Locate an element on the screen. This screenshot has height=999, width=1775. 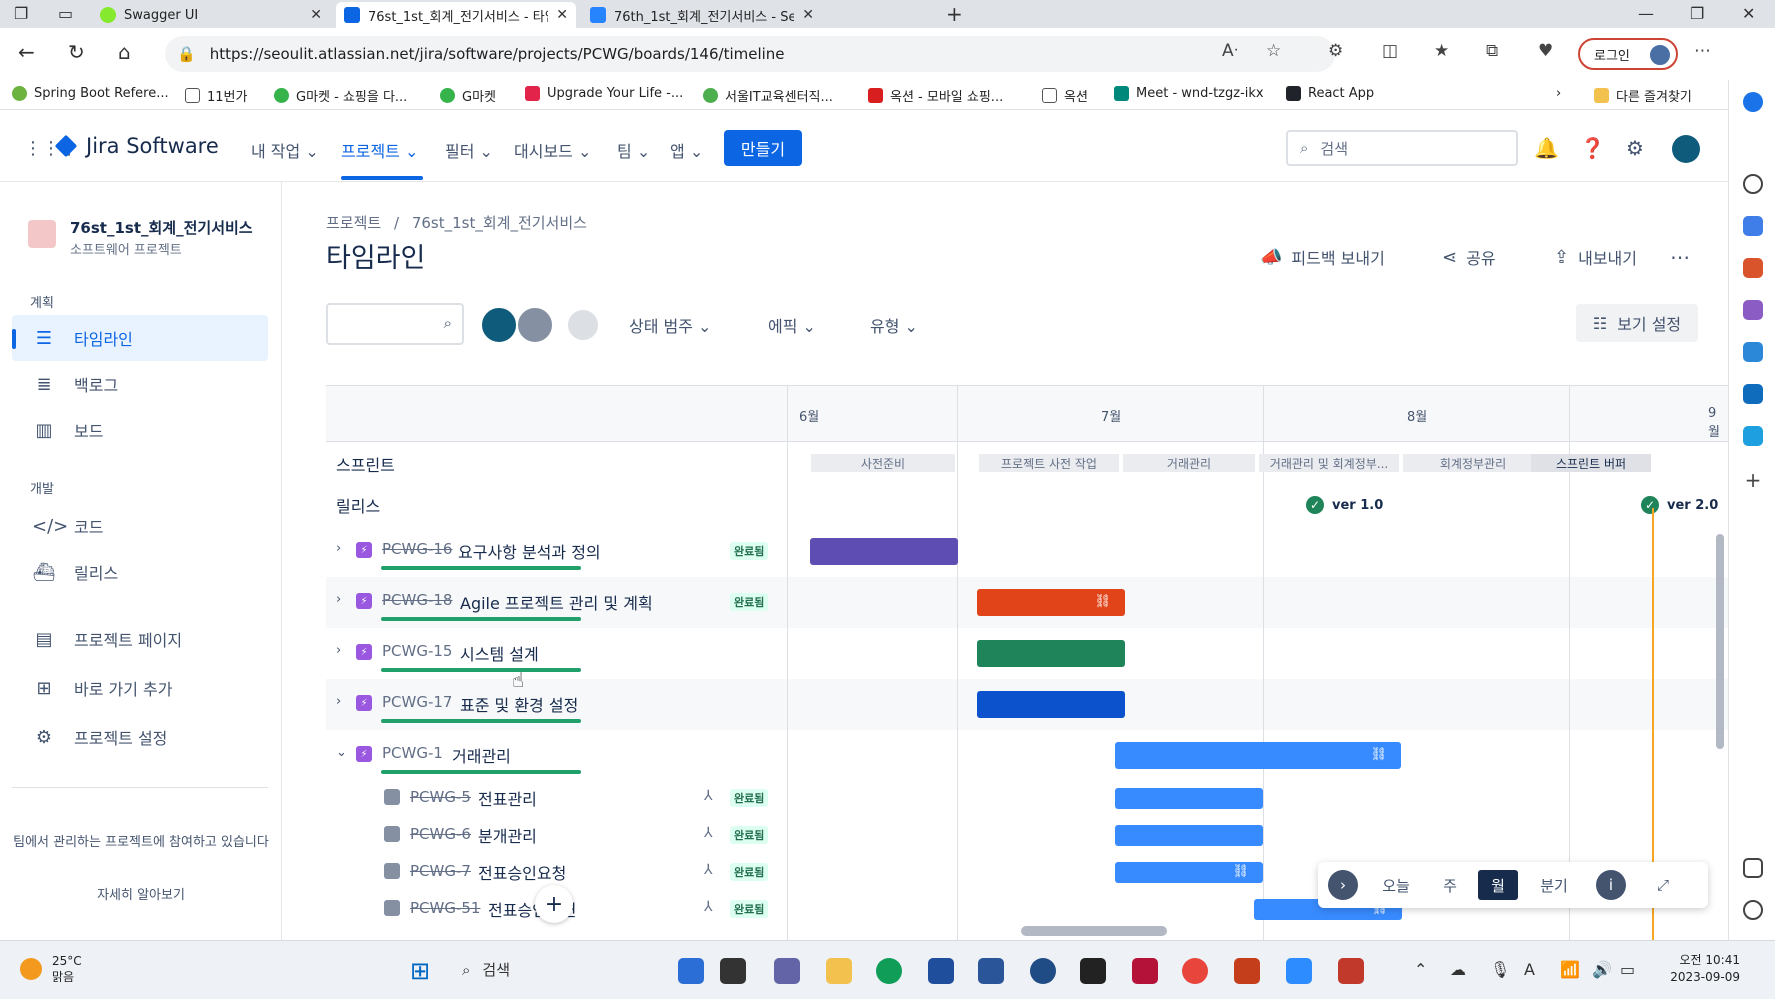
epic-row: › ⚡ PCWG-17 표준 및 환경 설정 is located at coordinates (556, 704).